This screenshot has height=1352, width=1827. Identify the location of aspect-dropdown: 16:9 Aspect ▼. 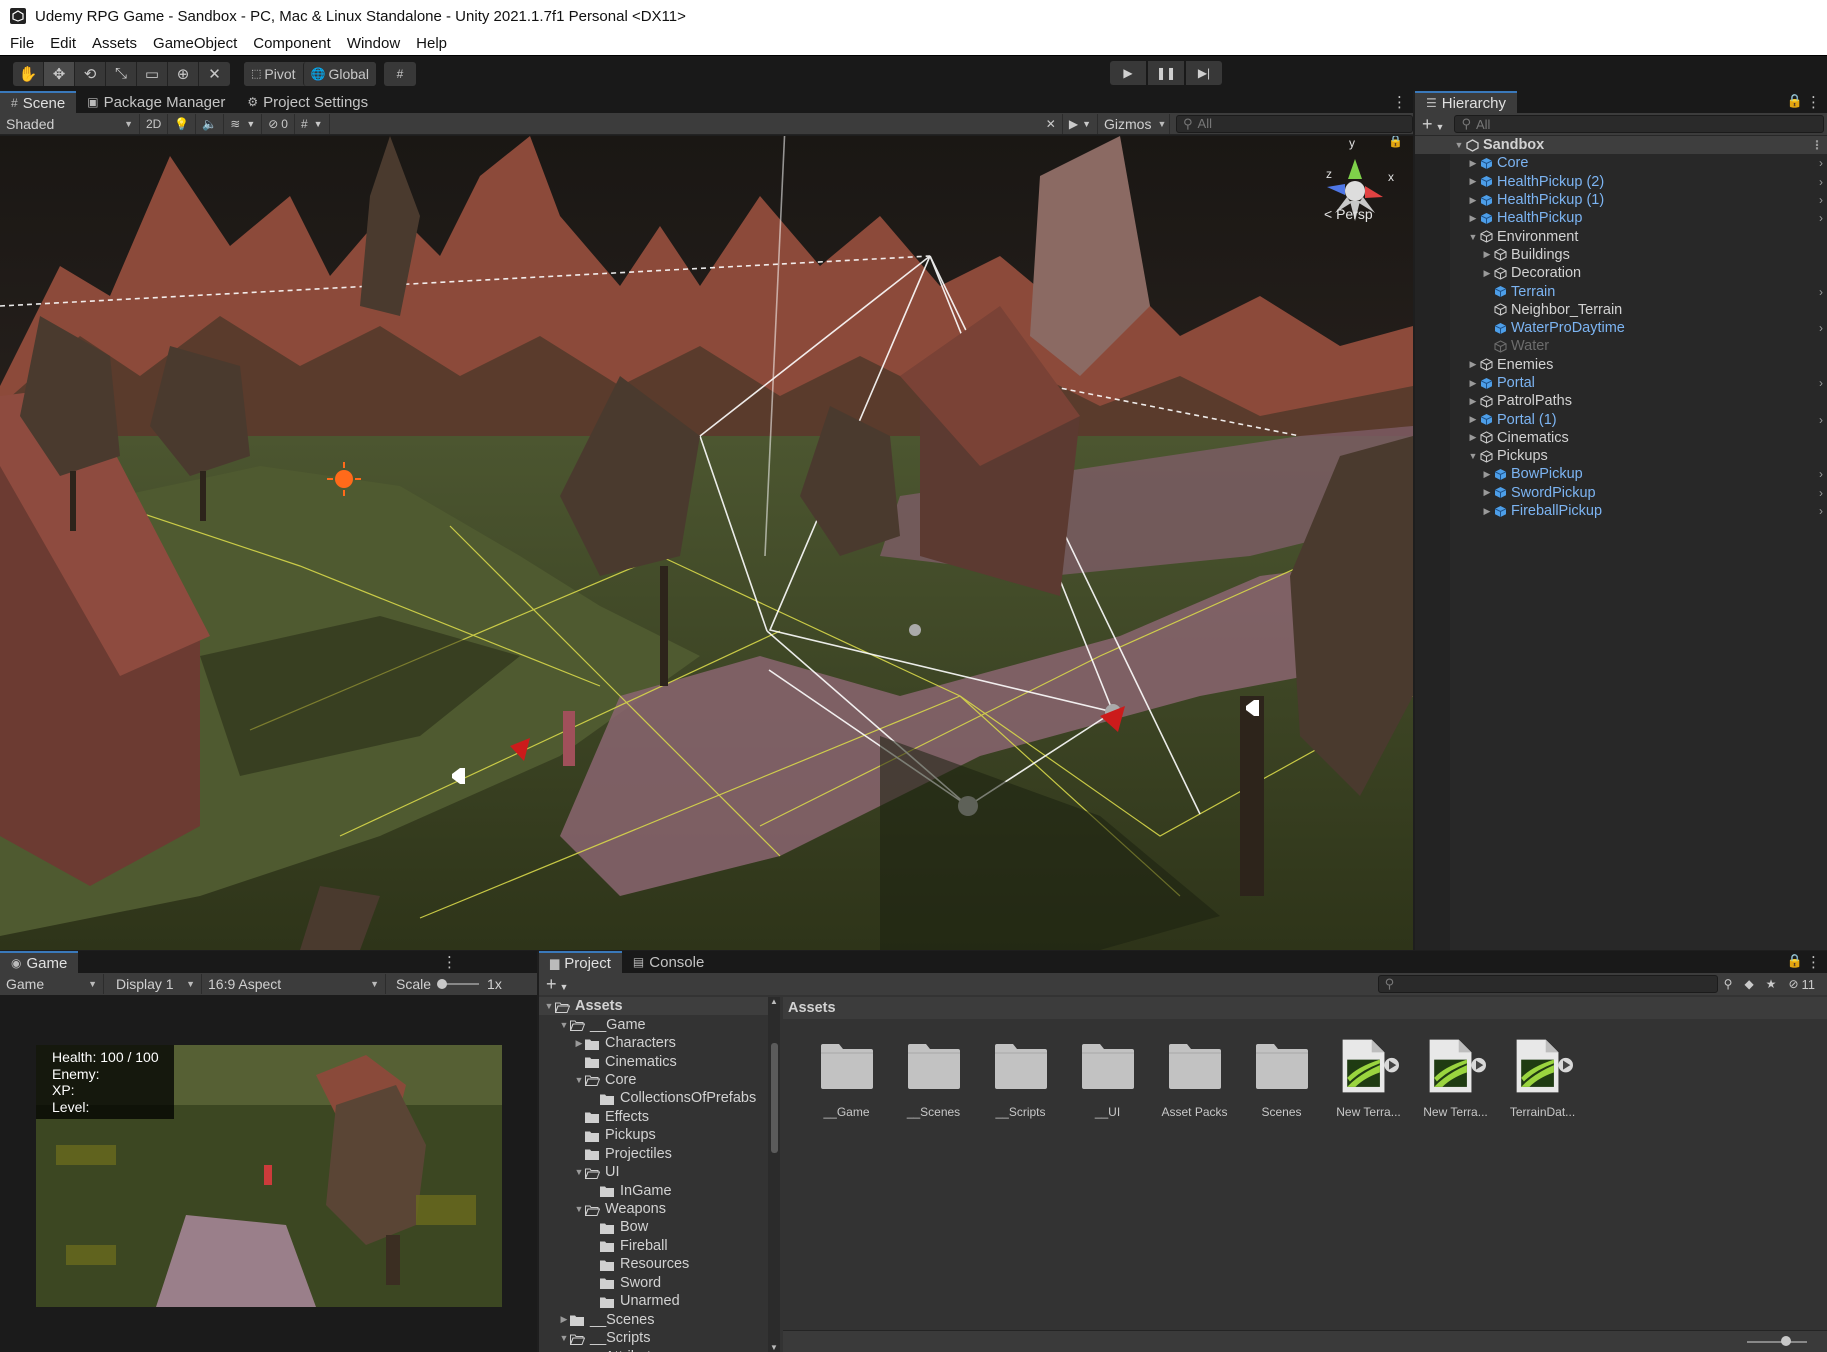
(294, 984).